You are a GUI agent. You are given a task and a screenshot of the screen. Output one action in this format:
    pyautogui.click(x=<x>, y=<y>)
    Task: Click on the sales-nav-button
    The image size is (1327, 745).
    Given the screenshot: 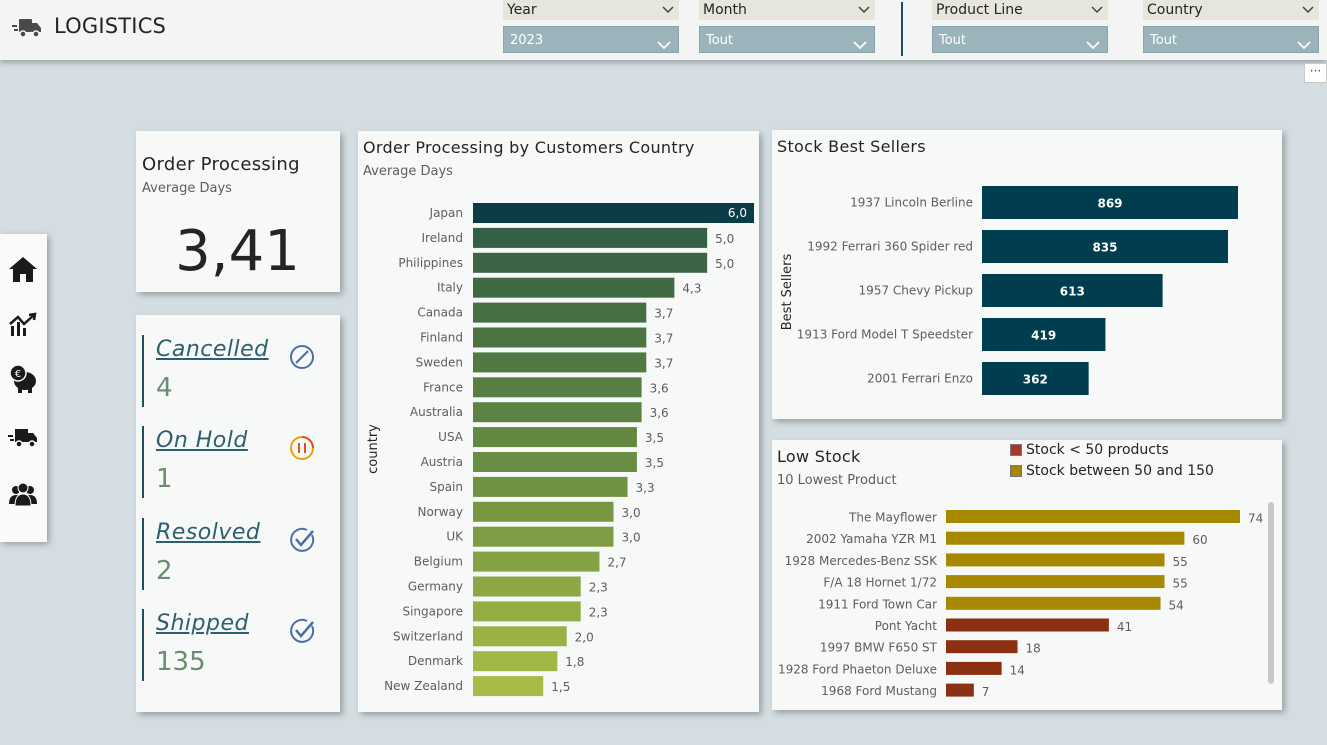 What is the action you would take?
    pyautogui.click(x=23, y=327)
    